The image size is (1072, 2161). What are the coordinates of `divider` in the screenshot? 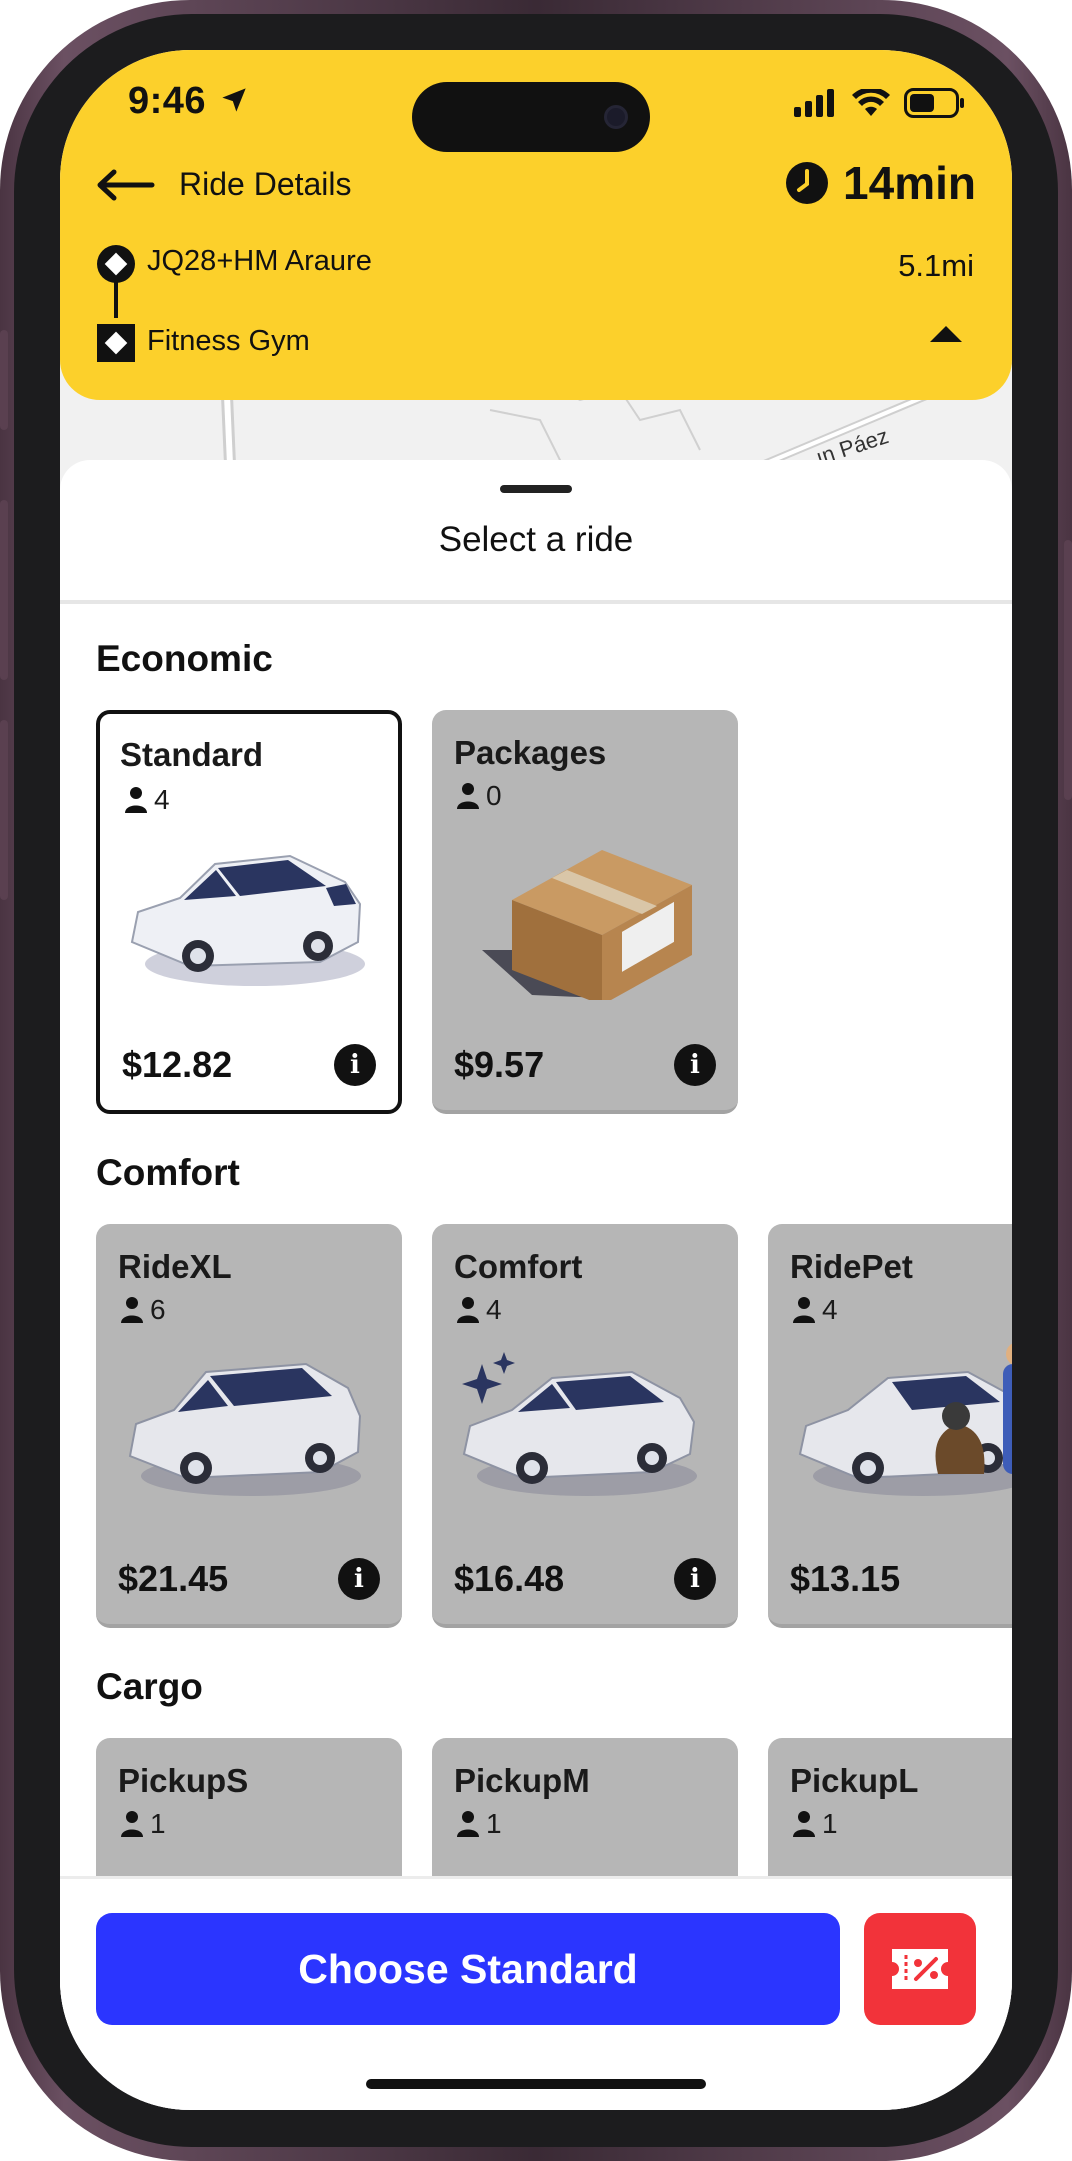 It's located at (536, 602).